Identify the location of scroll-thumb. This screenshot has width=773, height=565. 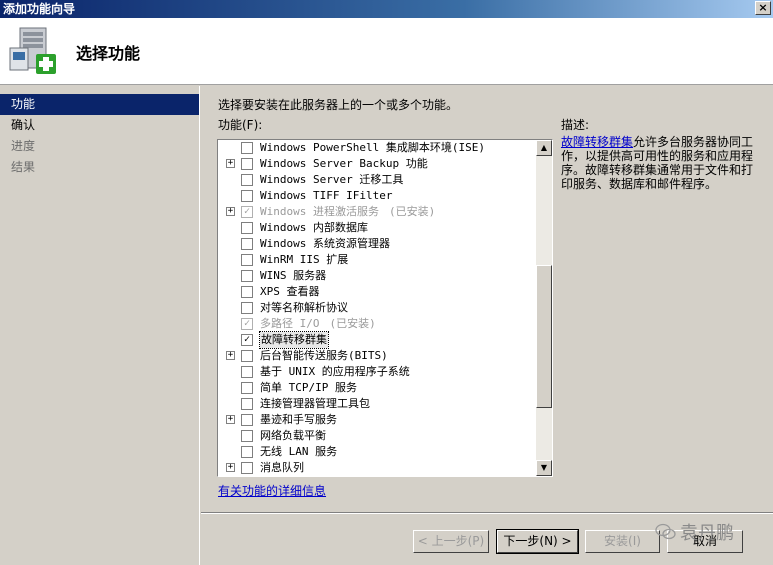
(544, 336).